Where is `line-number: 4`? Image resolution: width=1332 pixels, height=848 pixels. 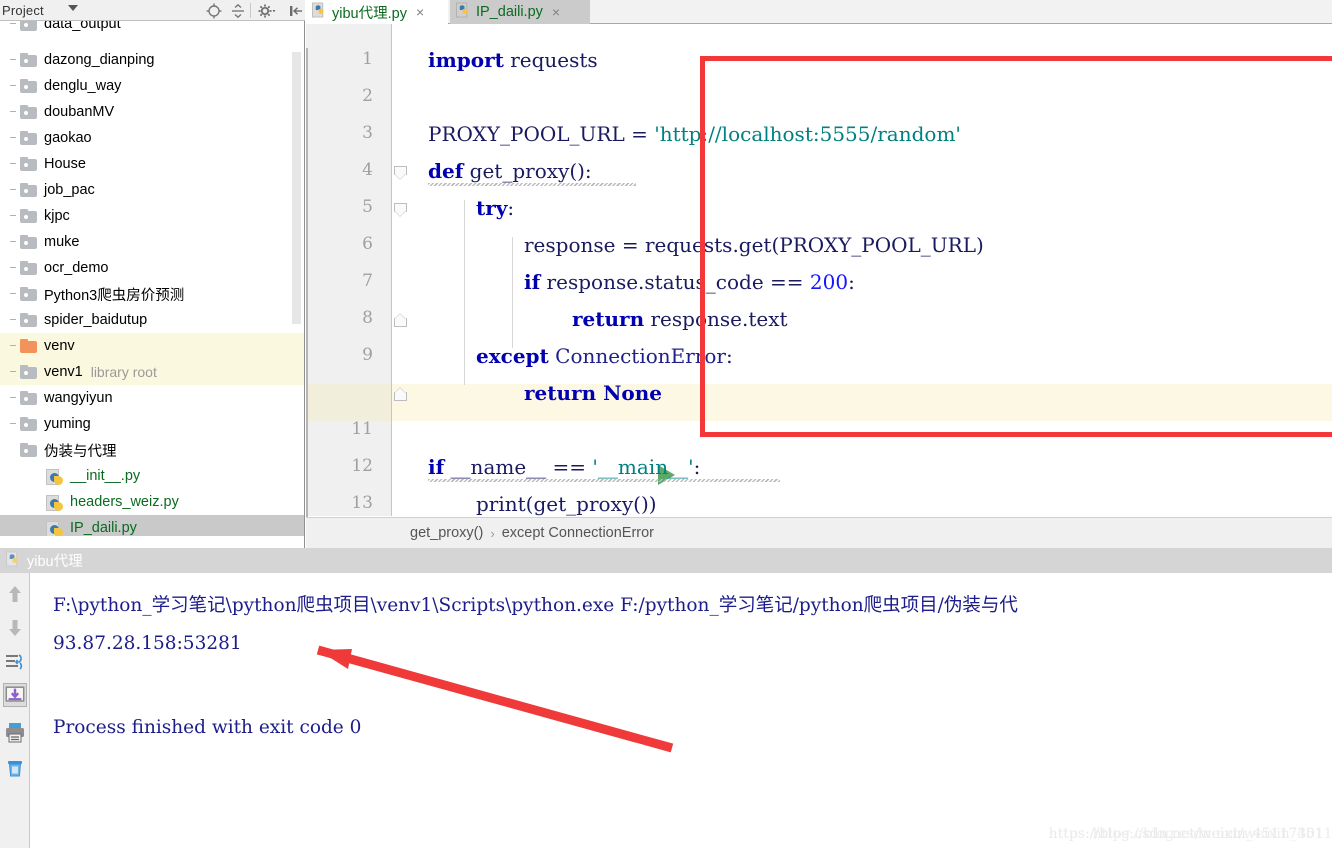
line-number: 4 is located at coordinates (367, 170).